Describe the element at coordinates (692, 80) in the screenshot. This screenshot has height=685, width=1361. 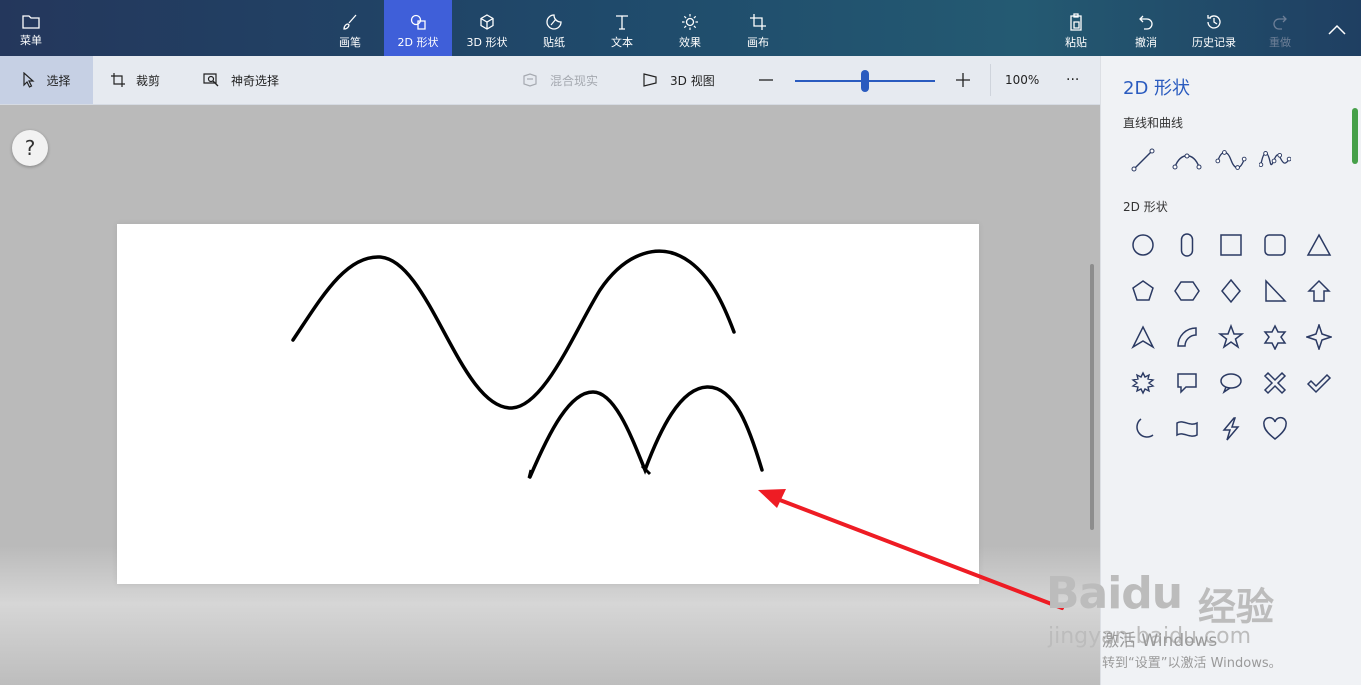
I see `3d-view-label: 3D 视图` at that location.